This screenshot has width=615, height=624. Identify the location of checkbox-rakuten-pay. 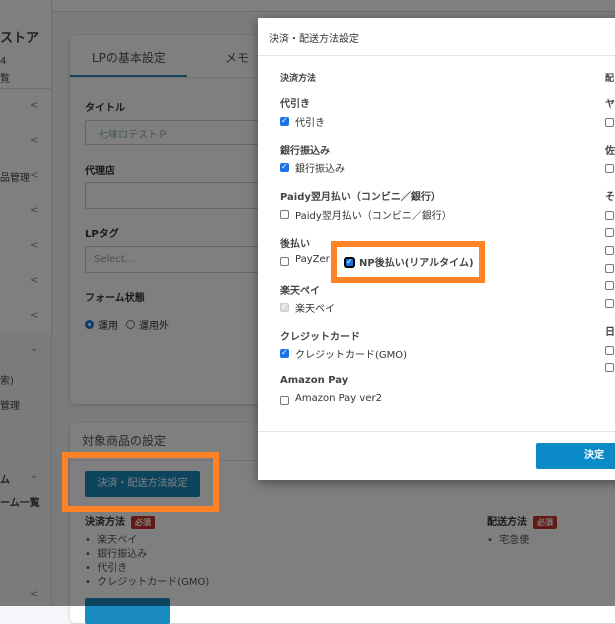
(284, 307).